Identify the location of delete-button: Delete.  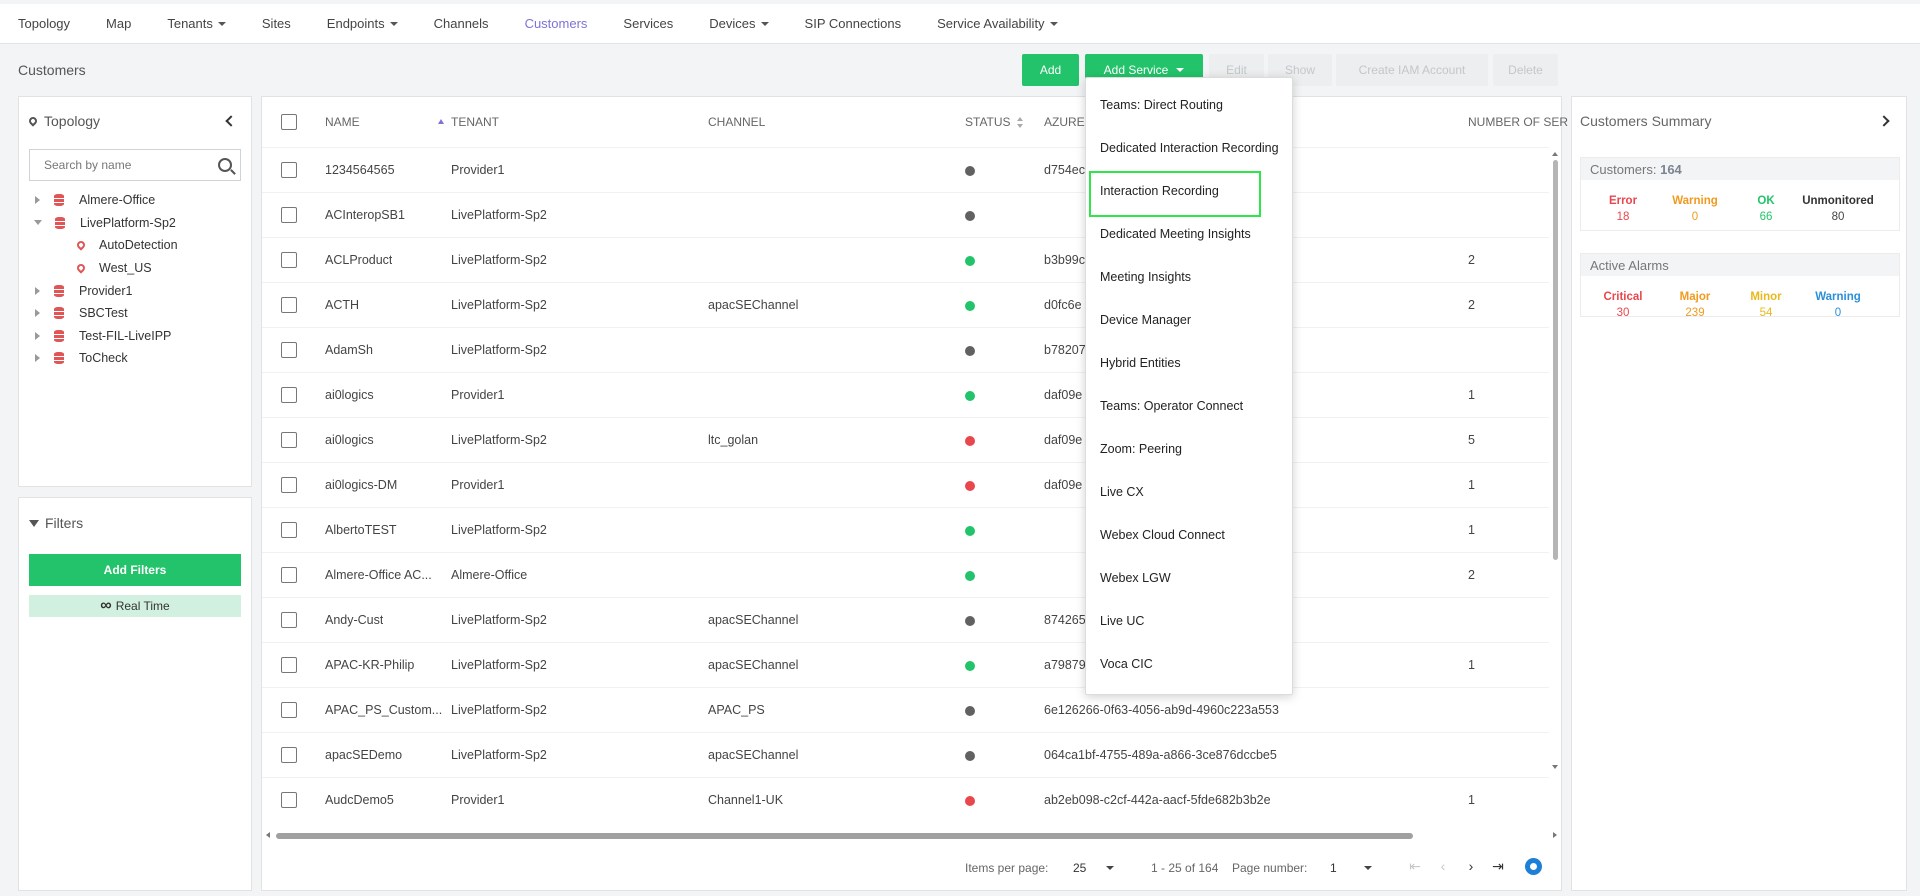
(1525, 70).